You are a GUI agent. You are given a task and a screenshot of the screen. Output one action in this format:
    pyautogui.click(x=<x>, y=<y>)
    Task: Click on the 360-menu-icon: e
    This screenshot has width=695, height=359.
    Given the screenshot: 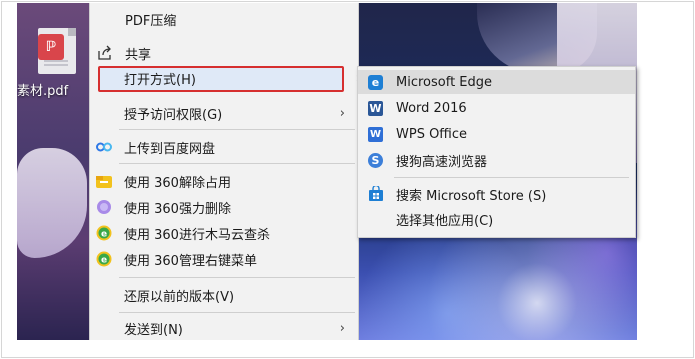 What is the action you would take?
    pyautogui.click(x=104, y=259)
    